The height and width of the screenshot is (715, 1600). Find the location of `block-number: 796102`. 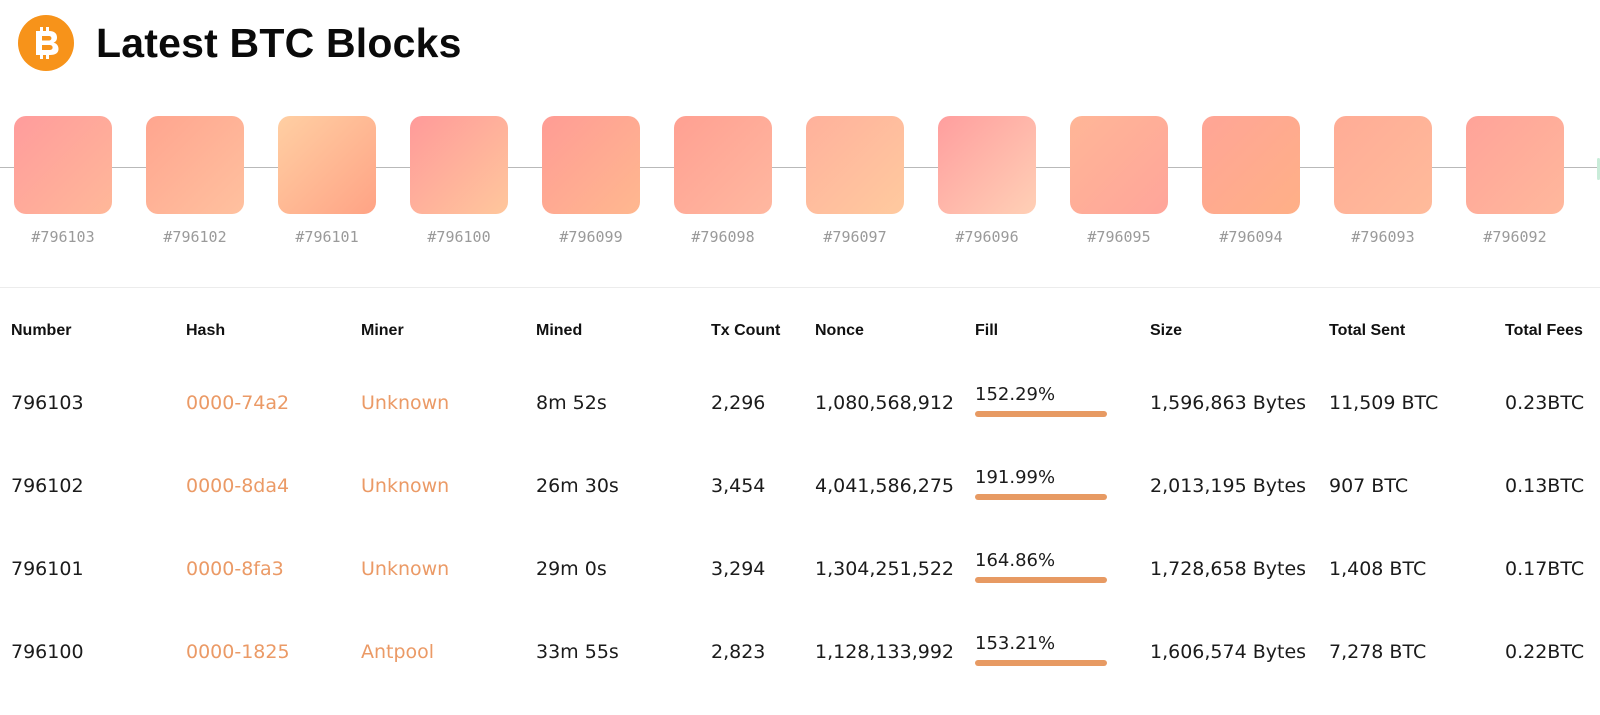

block-number: 796102 is located at coordinates (47, 486).